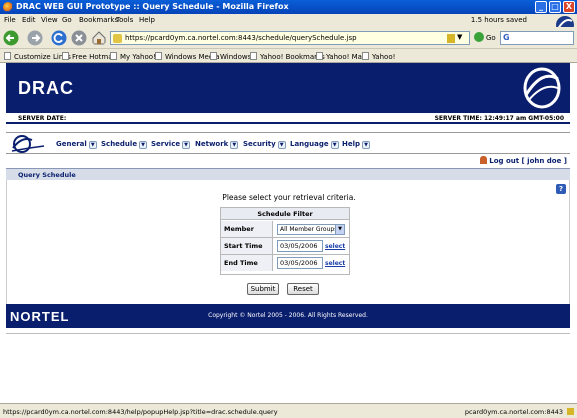  What do you see at coordinates (498, 20) in the screenshot?
I see `saved-time-status: 1.5 hours saved` at bounding box center [498, 20].